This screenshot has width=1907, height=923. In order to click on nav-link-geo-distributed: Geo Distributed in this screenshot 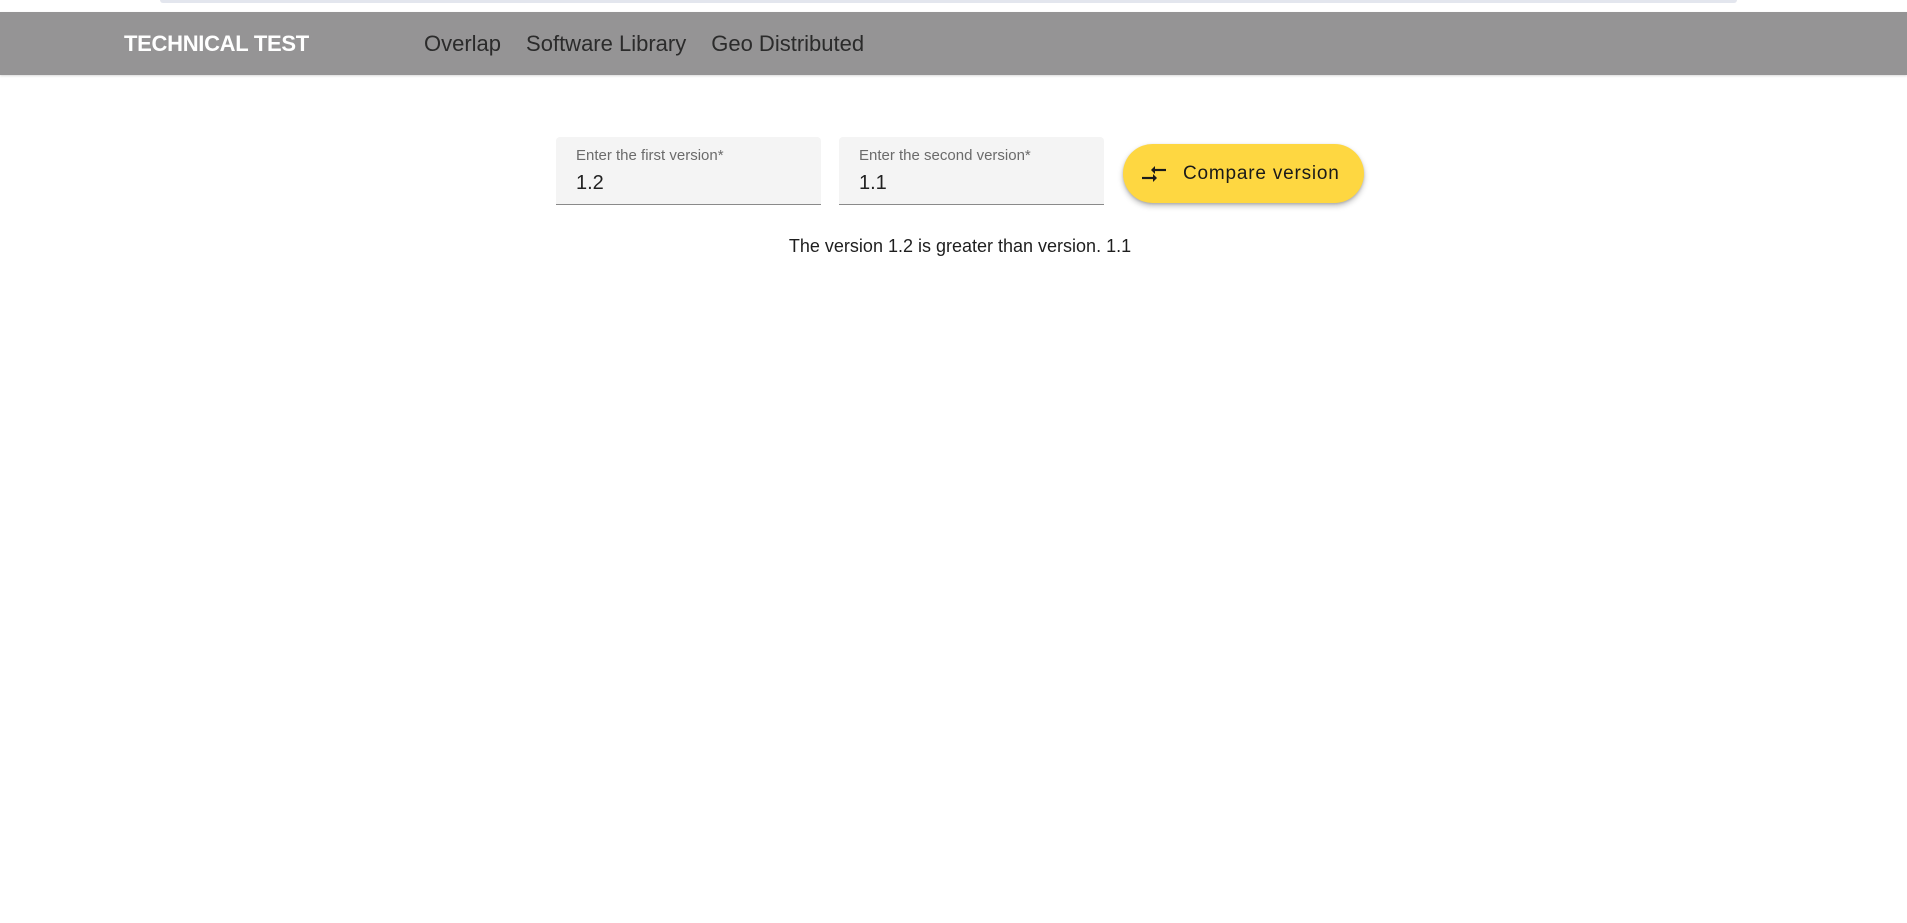, I will do `click(787, 44)`.